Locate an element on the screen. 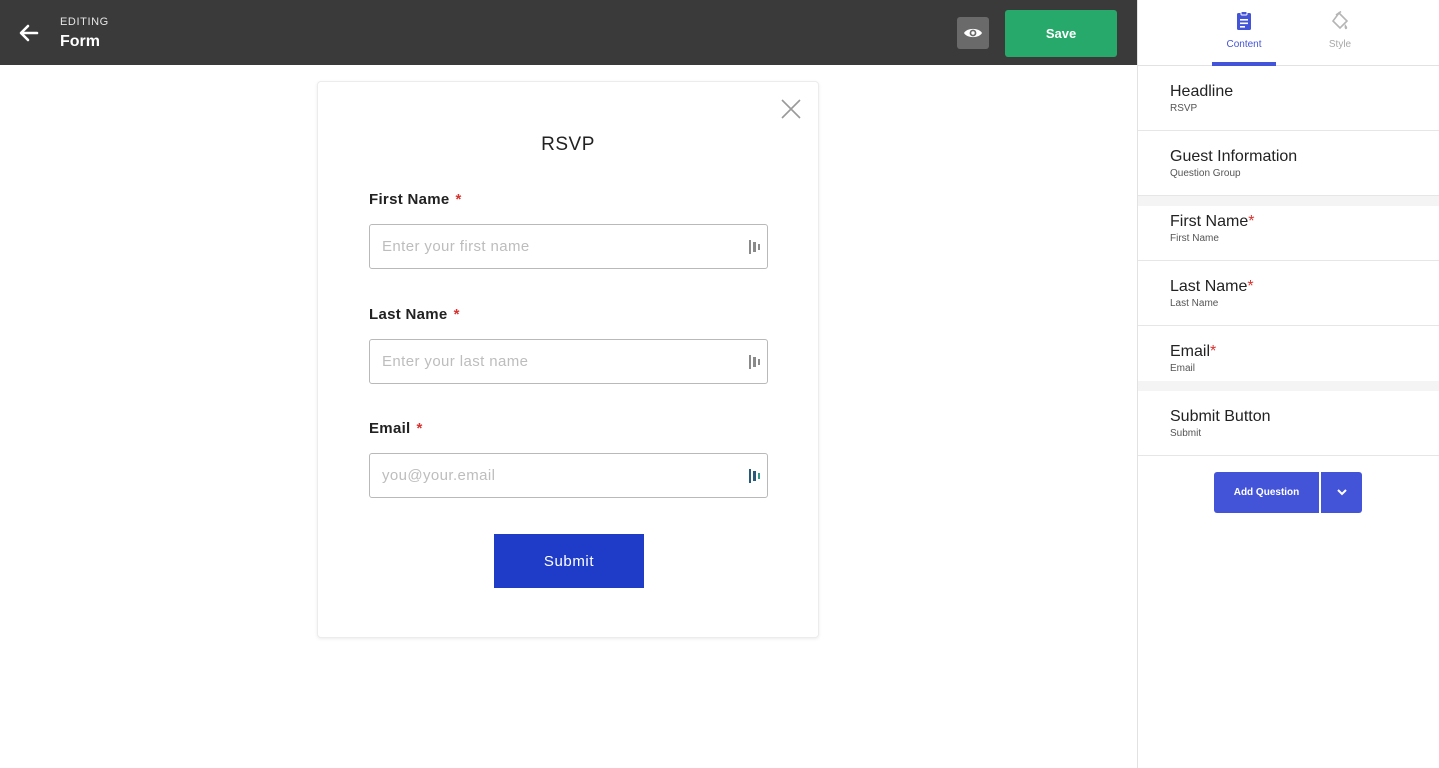  last-name-label: Last Name * is located at coordinates (414, 314).